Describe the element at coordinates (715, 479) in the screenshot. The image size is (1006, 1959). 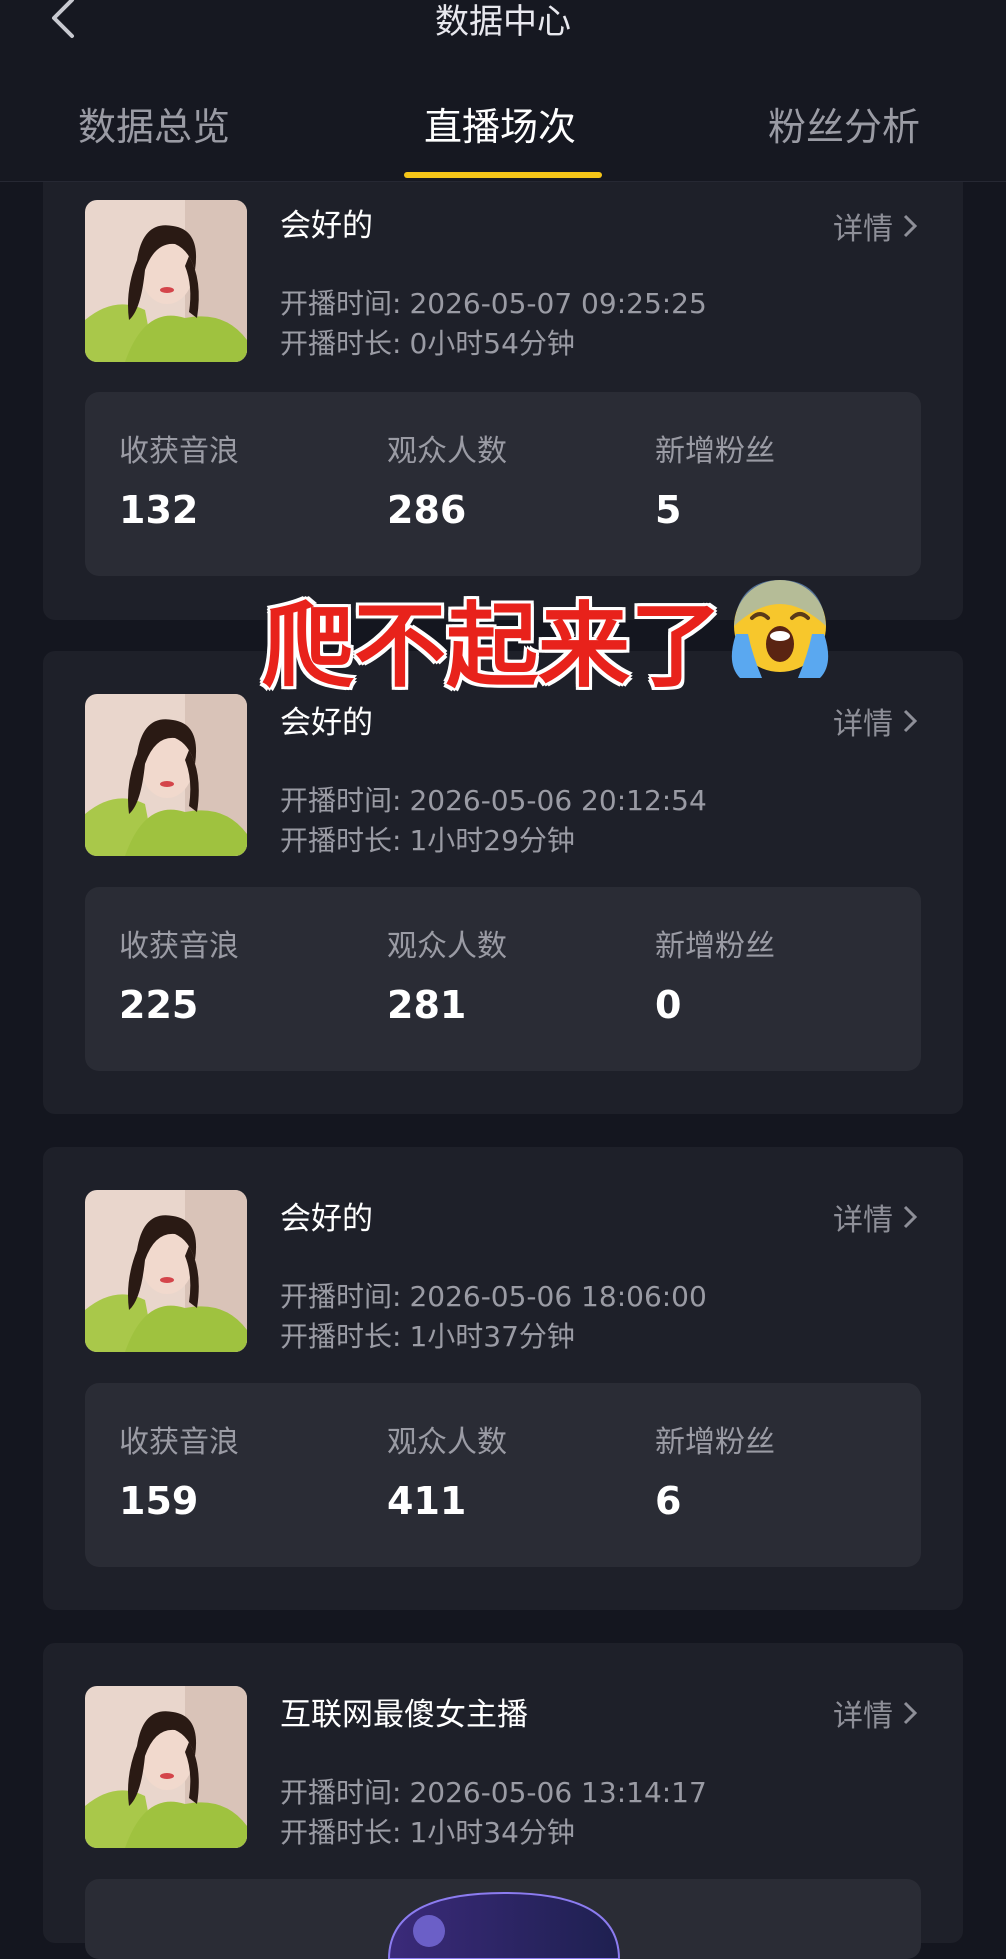
I see `stat-fans: 新增粉丝 5` at that location.